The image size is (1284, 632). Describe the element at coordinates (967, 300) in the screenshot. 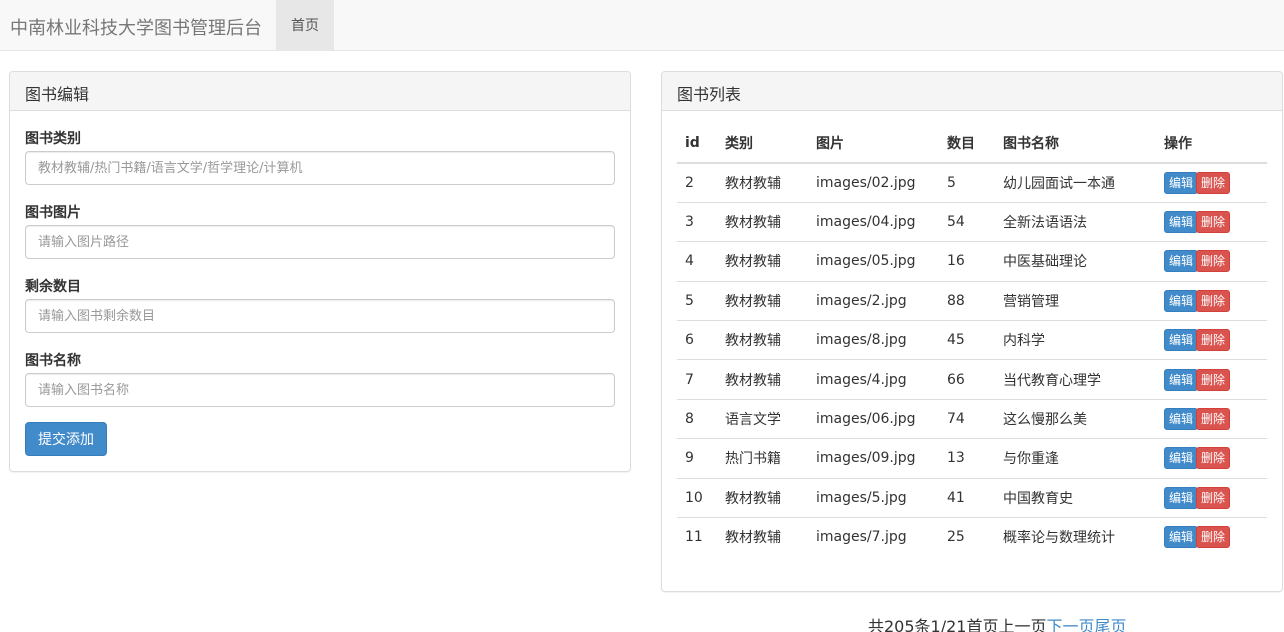

I see `cell-count: 88` at that location.